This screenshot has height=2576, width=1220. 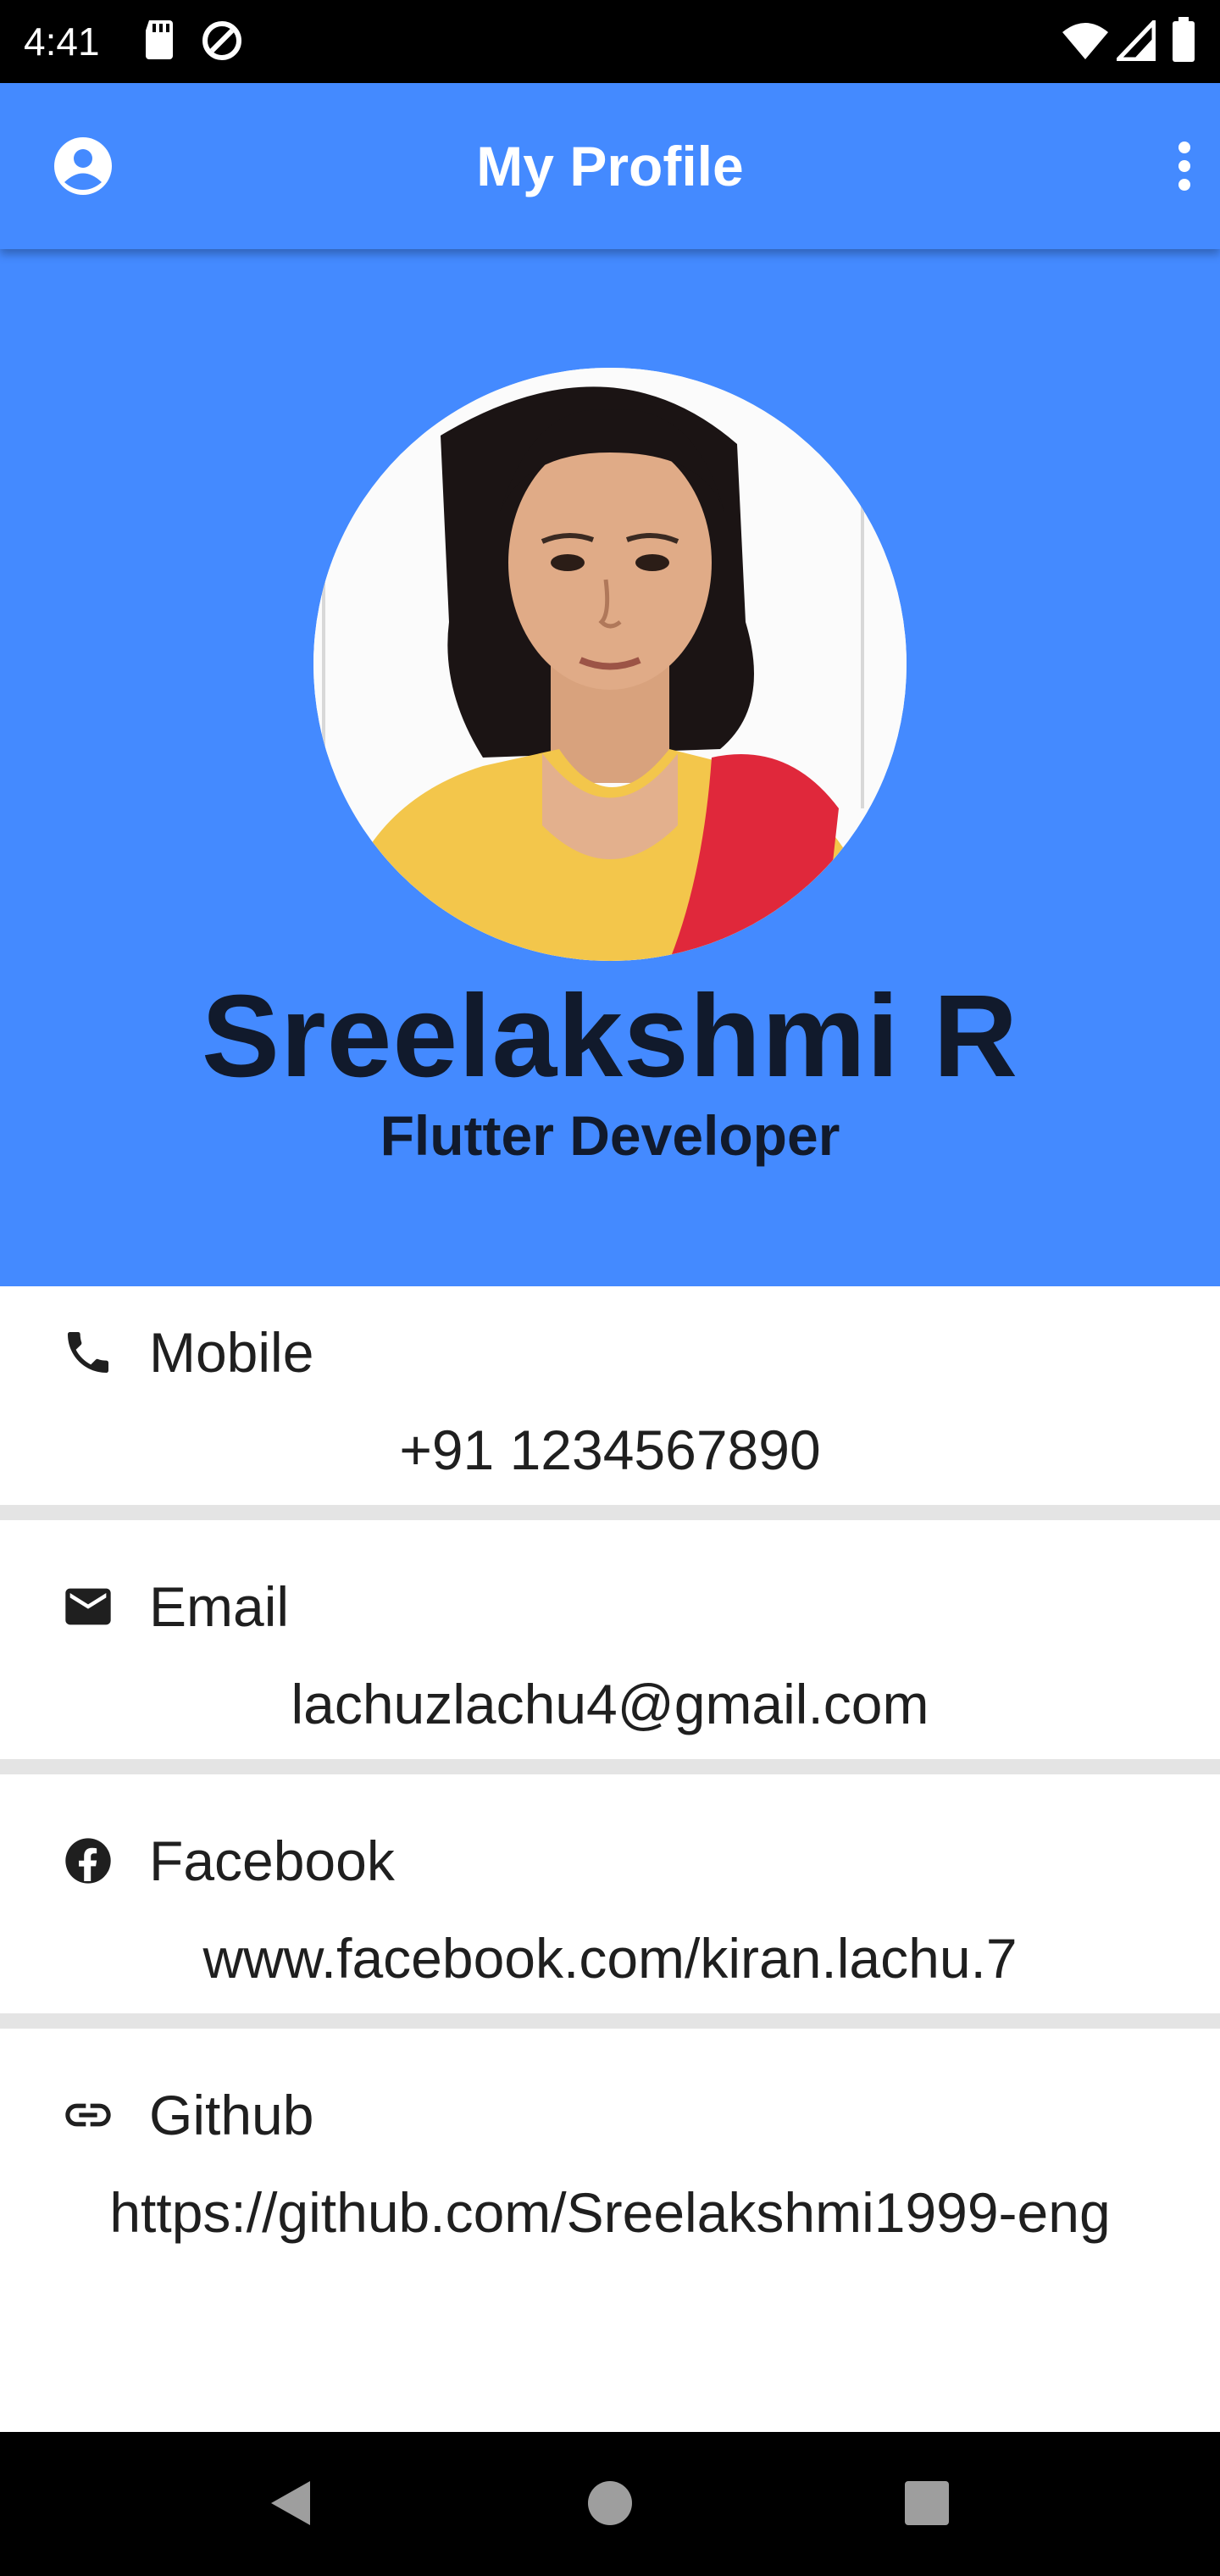 I want to click on contact-card-email: Email lachuzlachu4@gmail.com, so click(x=610, y=1650).